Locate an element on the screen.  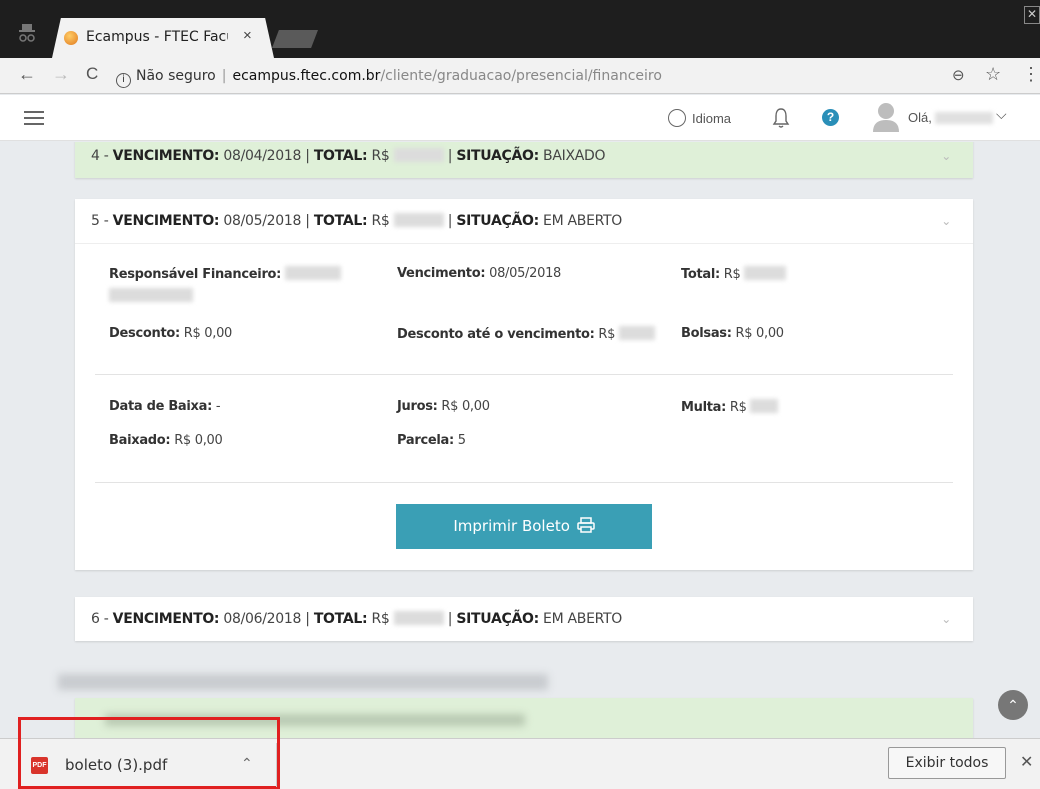
forward-arrow-icon: → is located at coordinates (61, 74).